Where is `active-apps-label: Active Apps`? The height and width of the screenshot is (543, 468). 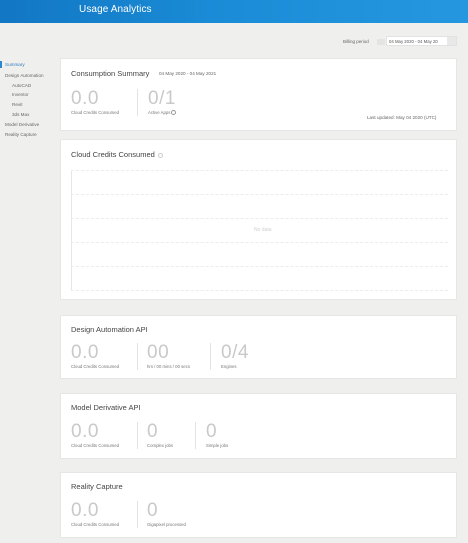
active-apps-label: Active Apps is located at coordinates (159, 112).